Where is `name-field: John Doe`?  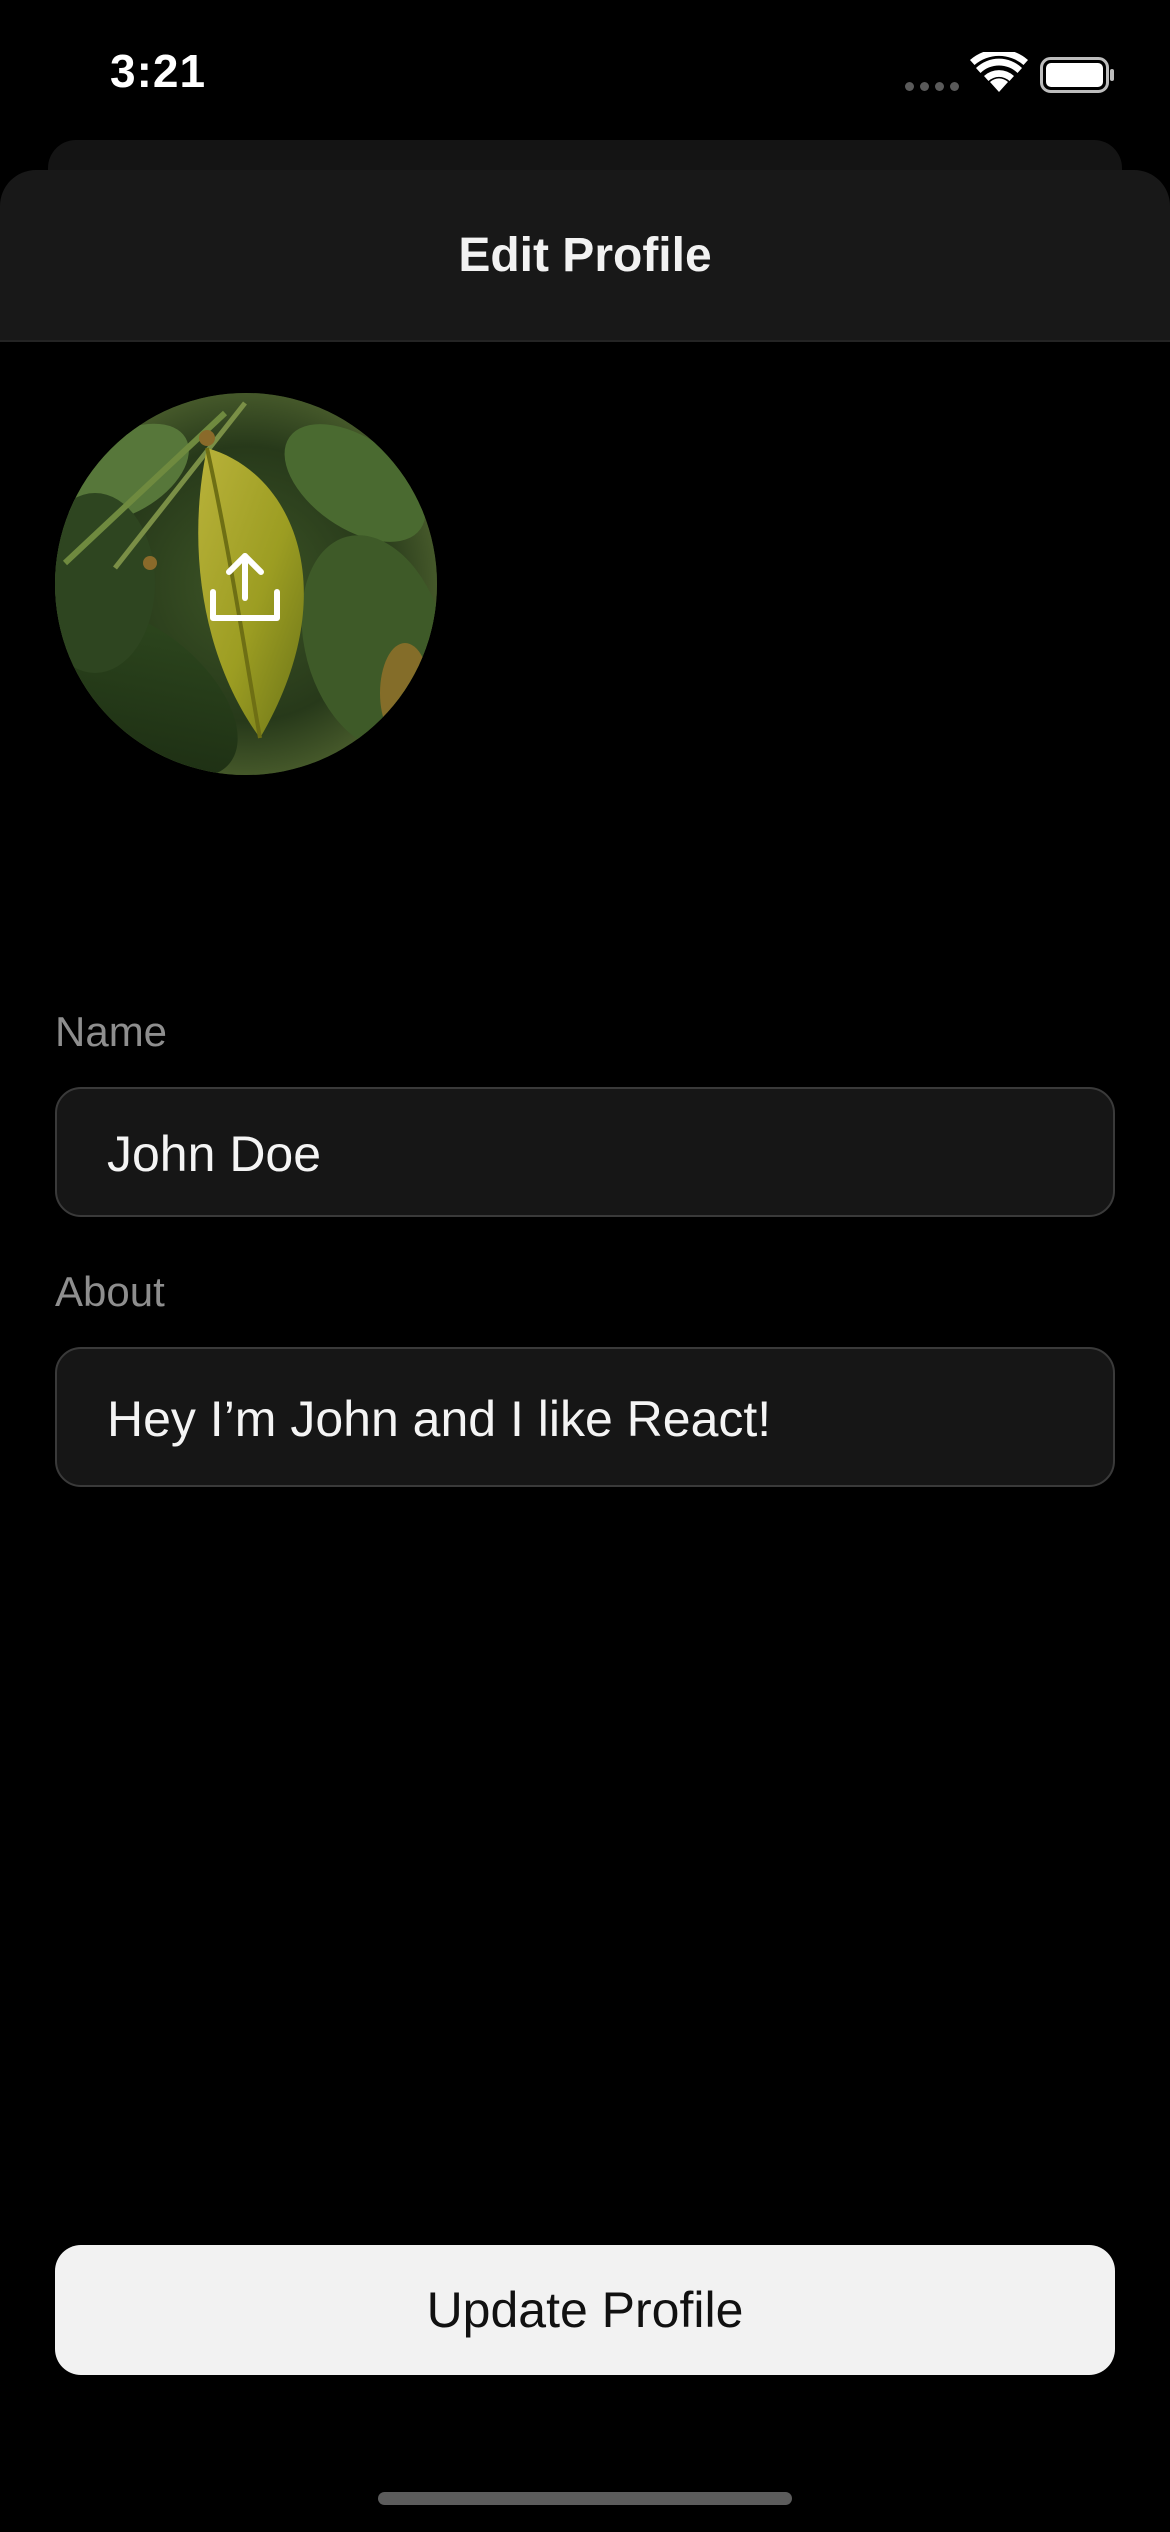
name-field: John Doe is located at coordinates (585, 1152).